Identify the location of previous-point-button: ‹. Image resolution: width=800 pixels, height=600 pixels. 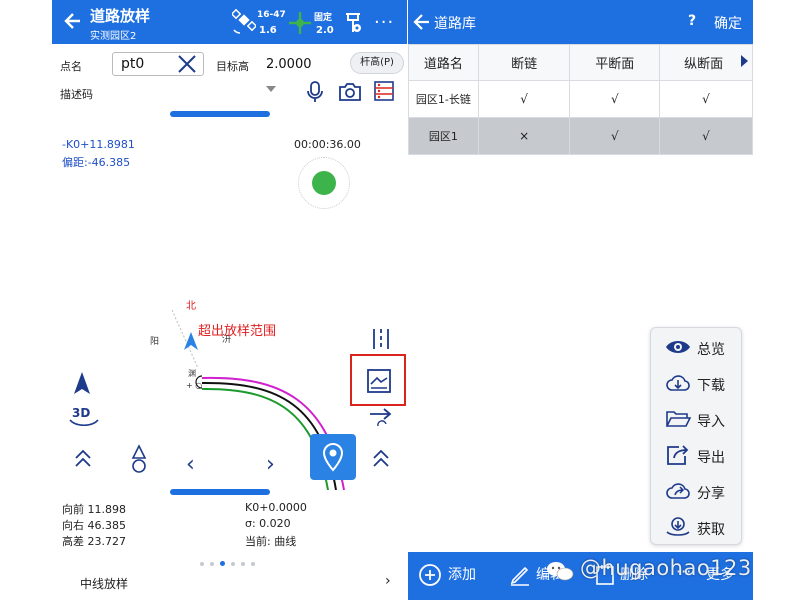
(190, 464).